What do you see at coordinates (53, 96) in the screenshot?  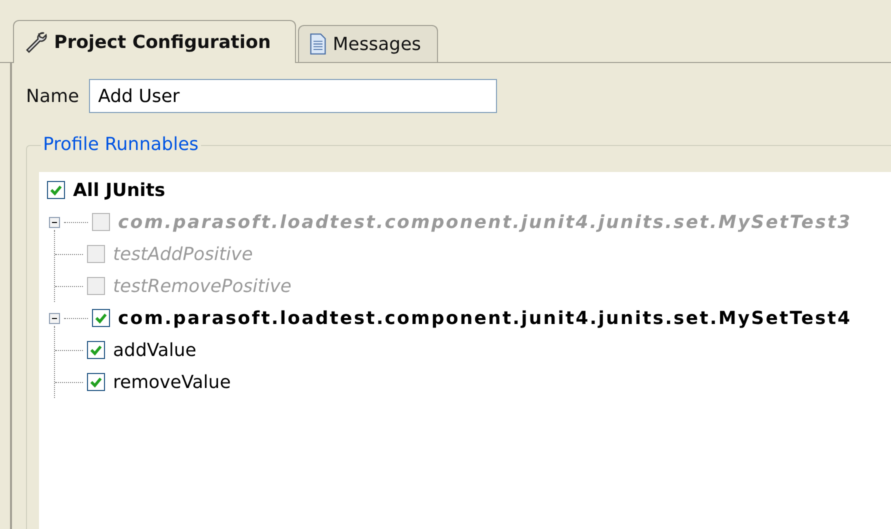 I see `name-label: Name` at bounding box center [53, 96].